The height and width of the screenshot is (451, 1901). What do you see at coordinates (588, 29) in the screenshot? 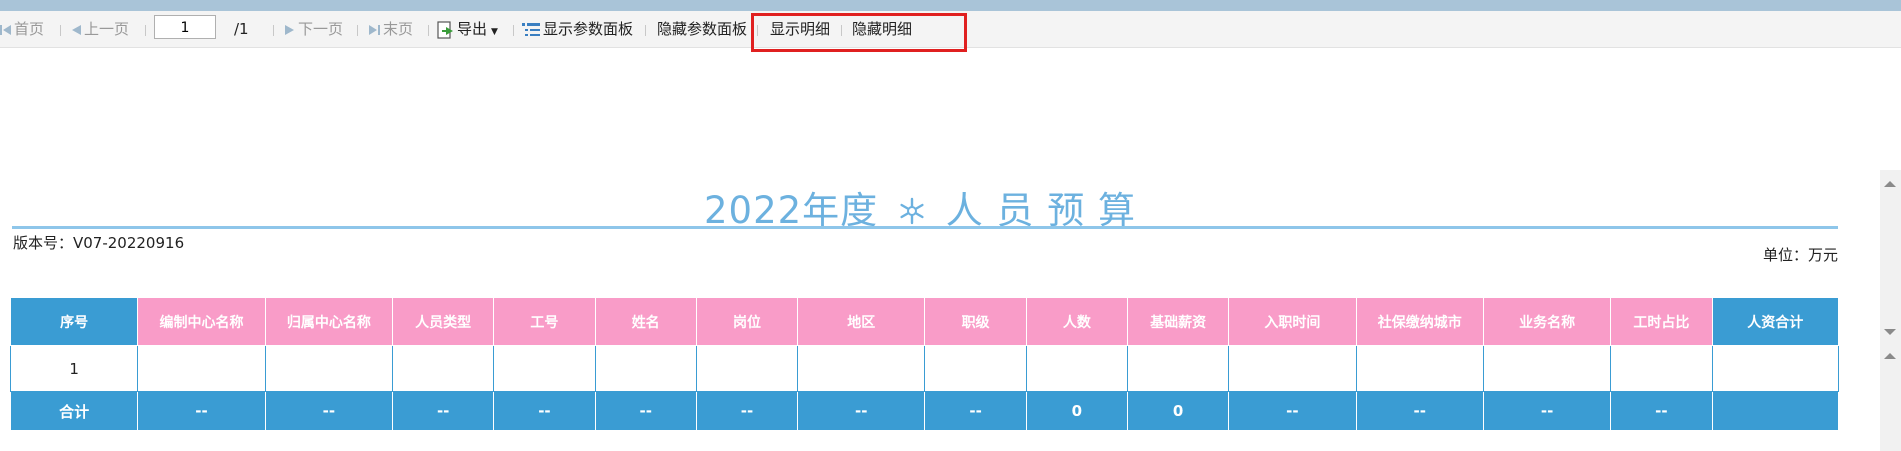
I see `show-param-panel-label: 显示参数面板` at bounding box center [588, 29].